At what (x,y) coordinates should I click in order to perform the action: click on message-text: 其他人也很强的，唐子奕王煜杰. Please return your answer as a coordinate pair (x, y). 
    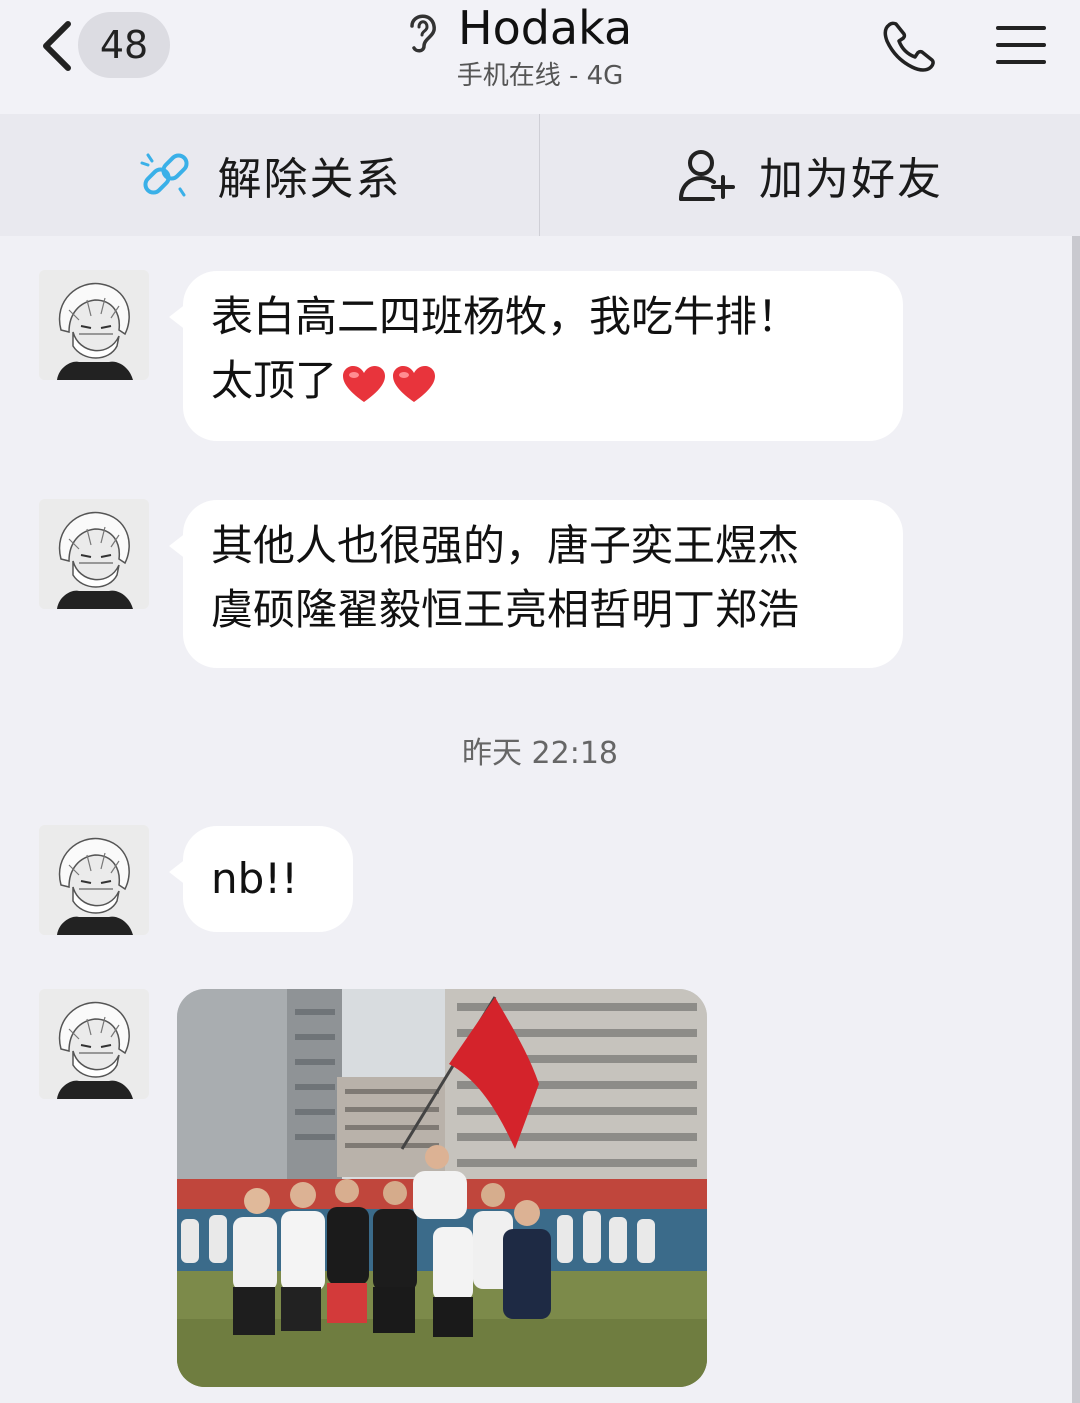
    Looking at the image, I should click on (505, 545).